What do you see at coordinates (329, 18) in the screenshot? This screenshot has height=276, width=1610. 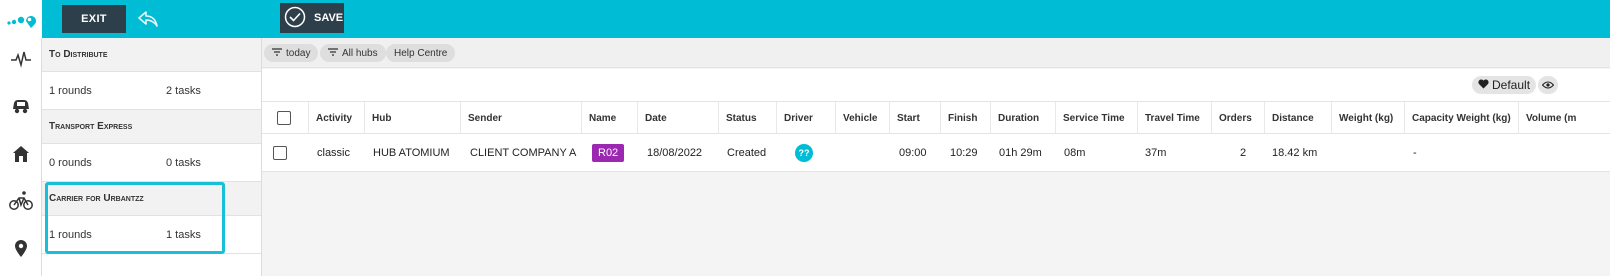 I see `save-label: SAVE` at bounding box center [329, 18].